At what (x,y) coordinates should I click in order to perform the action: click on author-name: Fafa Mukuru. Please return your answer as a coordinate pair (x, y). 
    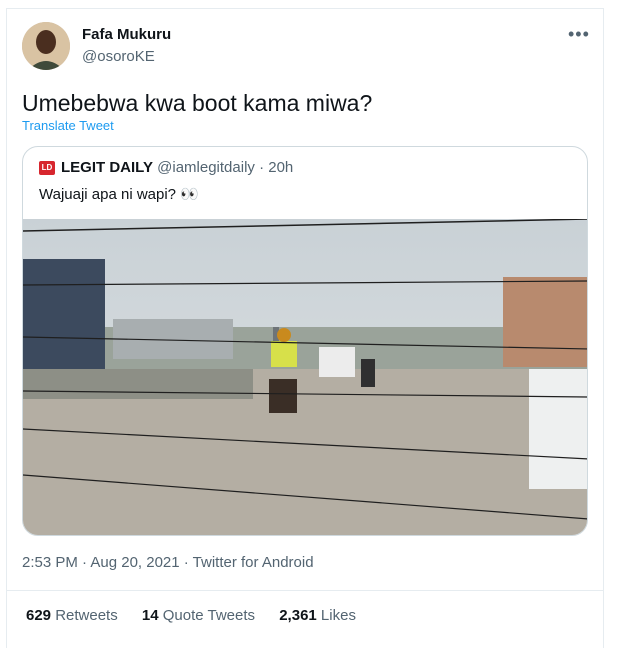
    Looking at the image, I should click on (126, 34).